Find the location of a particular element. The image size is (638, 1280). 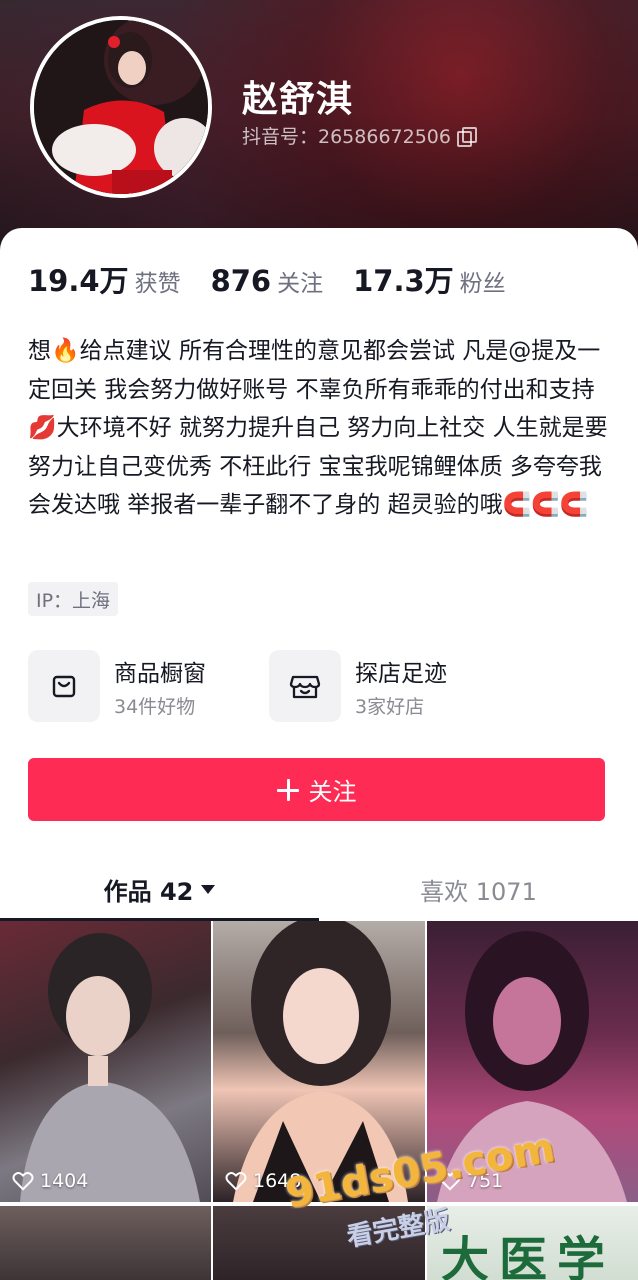

stats-row: 19.4万 获赞 876 关注 17.3万 粉丝 is located at coordinates (282, 279).